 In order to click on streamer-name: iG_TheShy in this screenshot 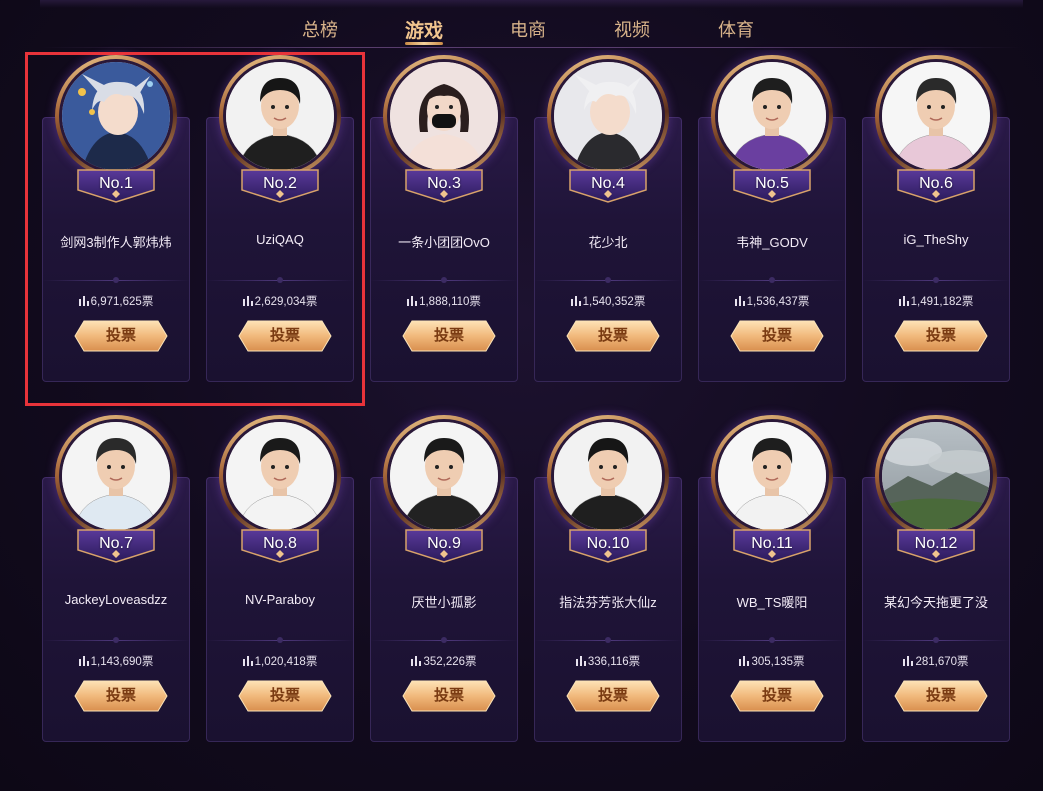, I will do `click(936, 239)`.